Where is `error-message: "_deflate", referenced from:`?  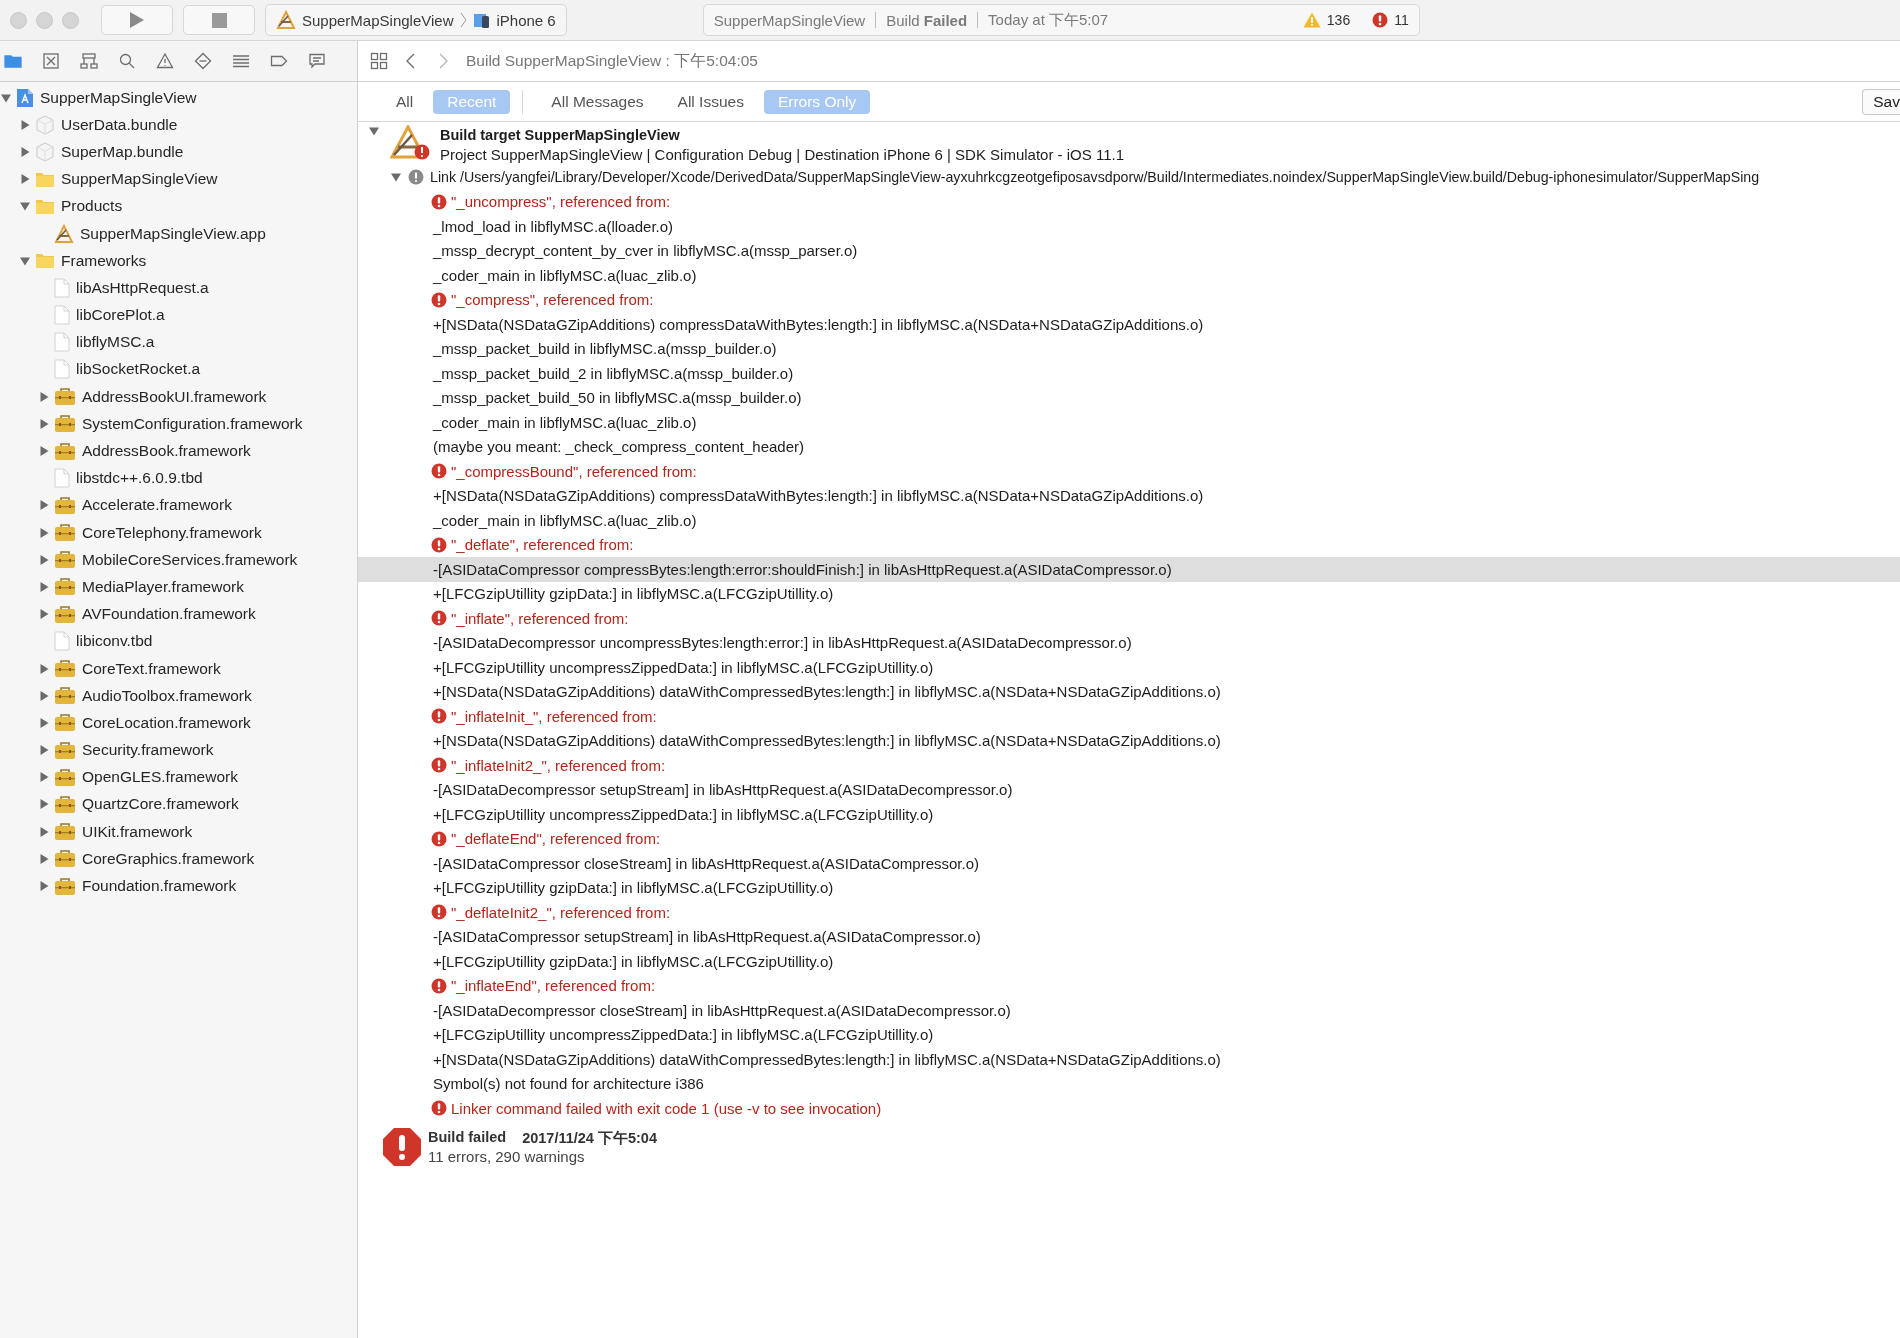
error-message: "_deflate", referenced from: is located at coordinates (1129, 544).